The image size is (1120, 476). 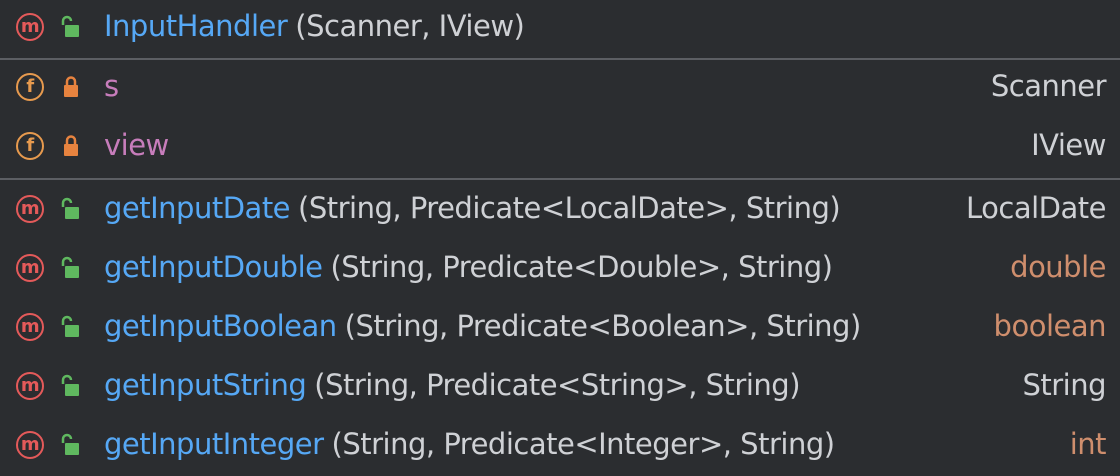 What do you see at coordinates (581, 267) in the screenshot?
I see `member-params: (String, Predicate<Double>, String)` at bounding box center [581, 267].